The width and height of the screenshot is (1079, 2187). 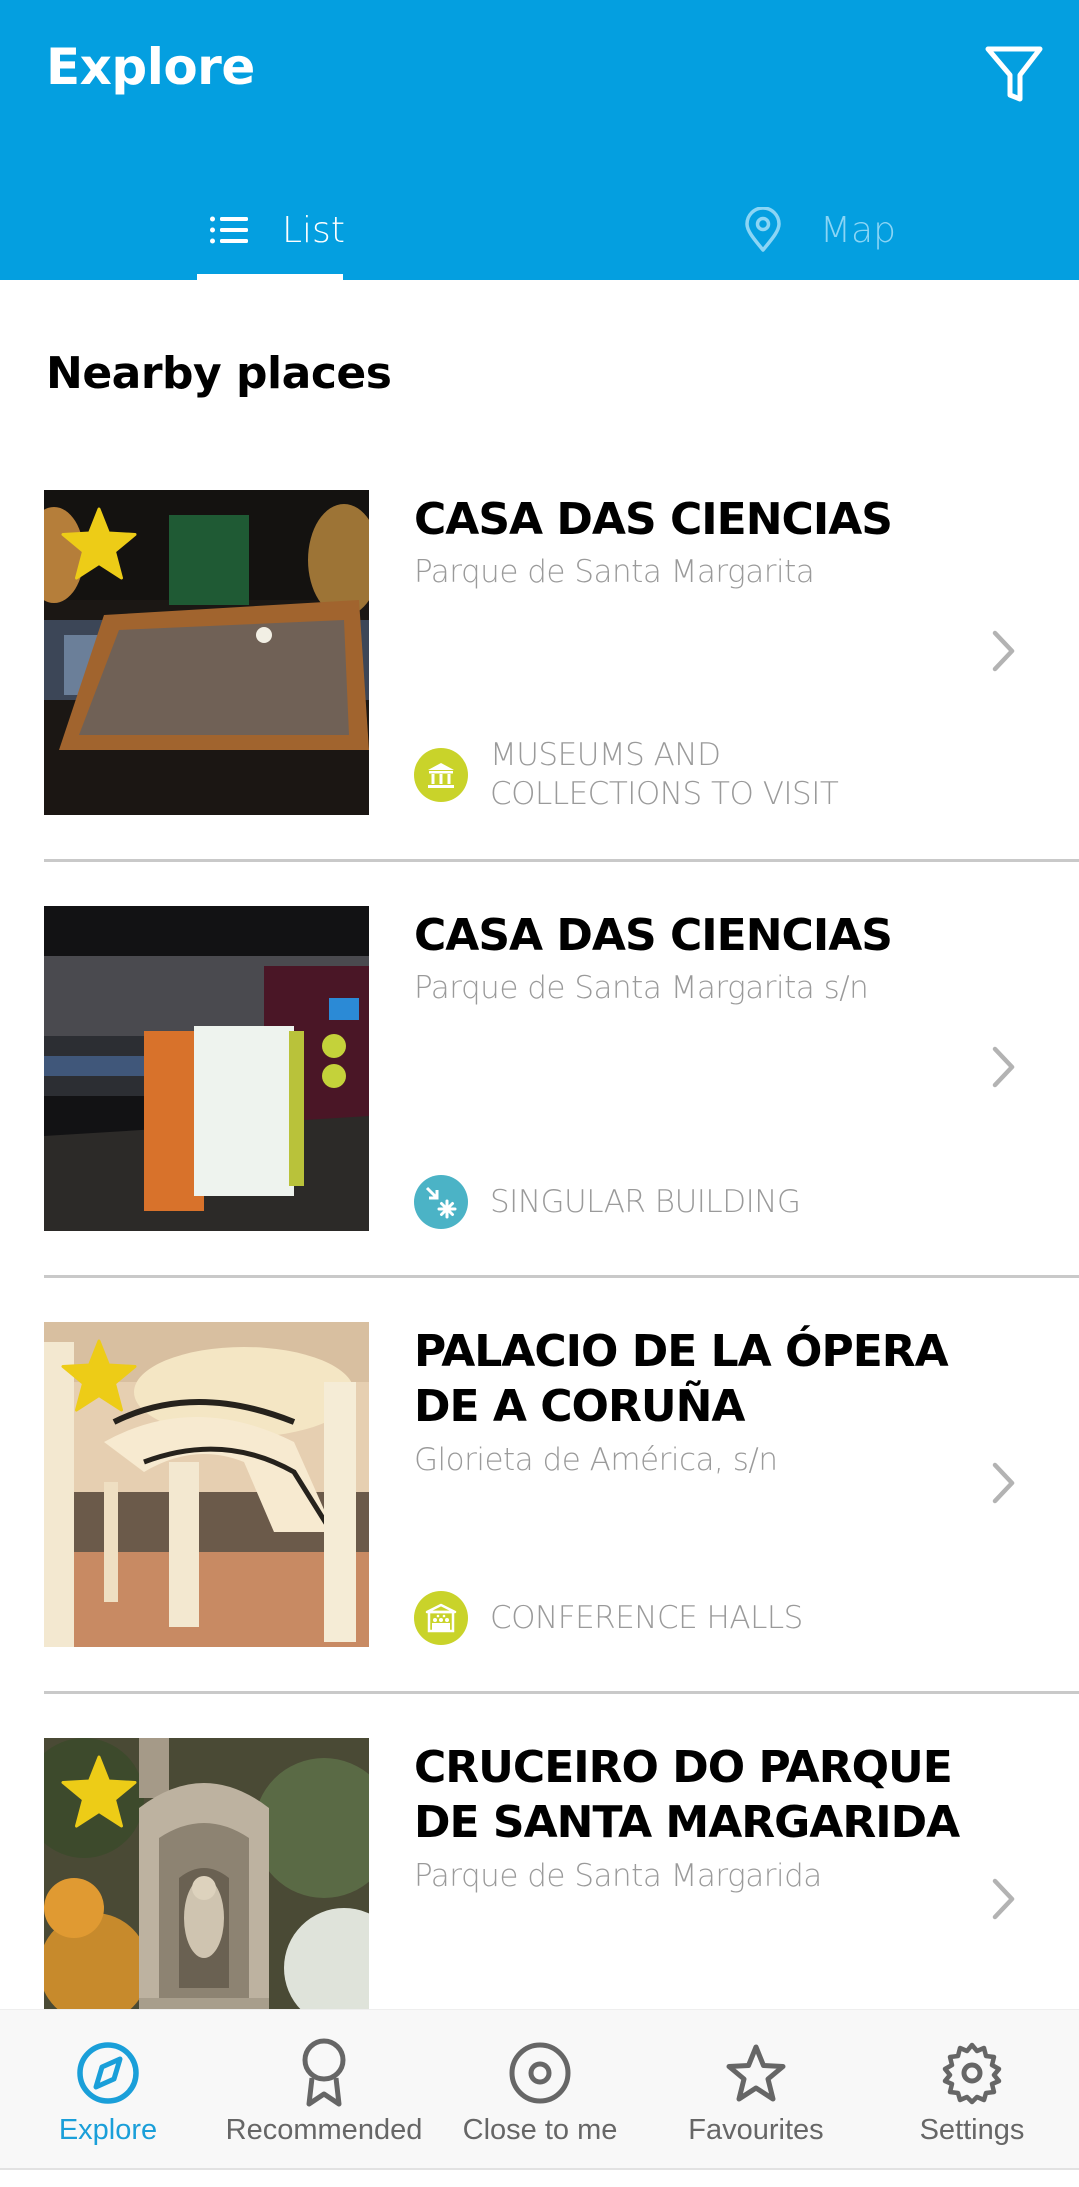 I want to click on app-header: Explore List Map, so click(x=539, y=140).